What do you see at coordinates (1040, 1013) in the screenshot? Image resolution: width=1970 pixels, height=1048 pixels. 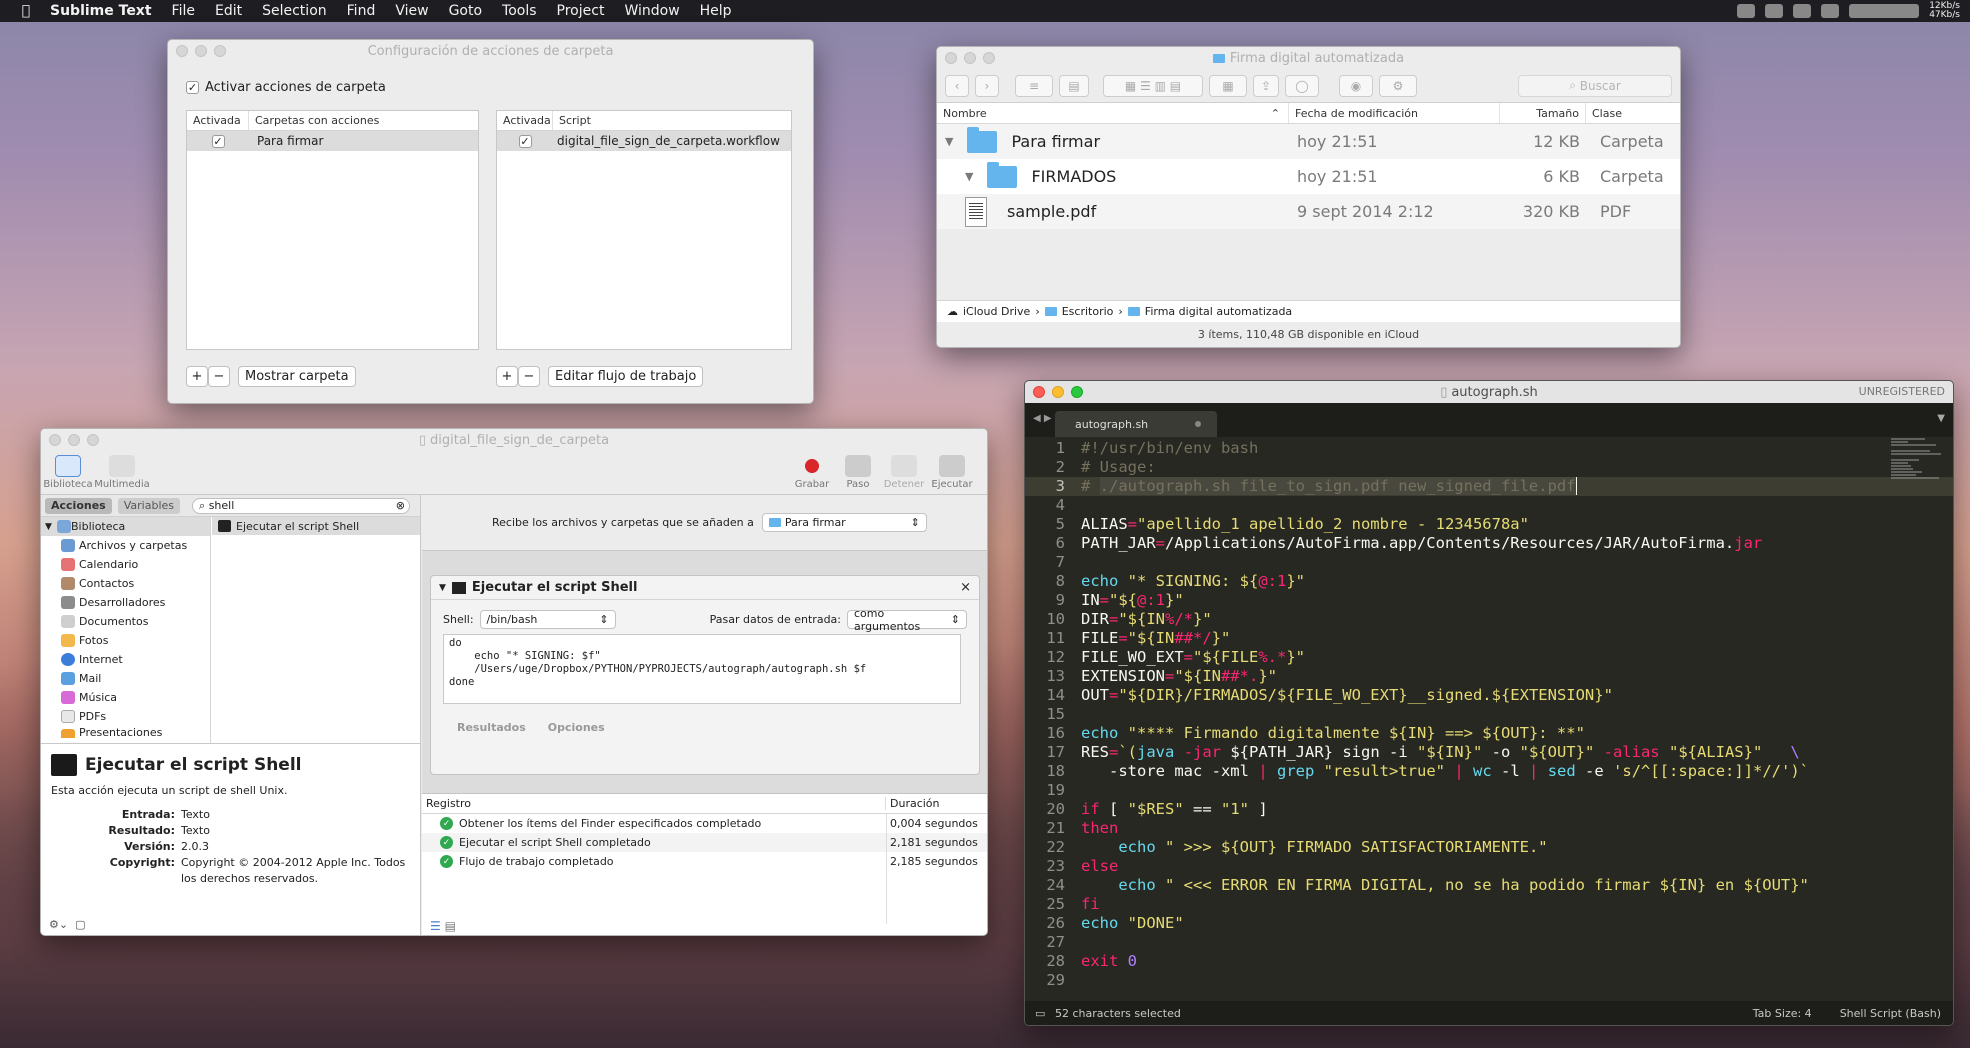 I see `panel-icon: ▭` at bounding box center [1040, 1013].